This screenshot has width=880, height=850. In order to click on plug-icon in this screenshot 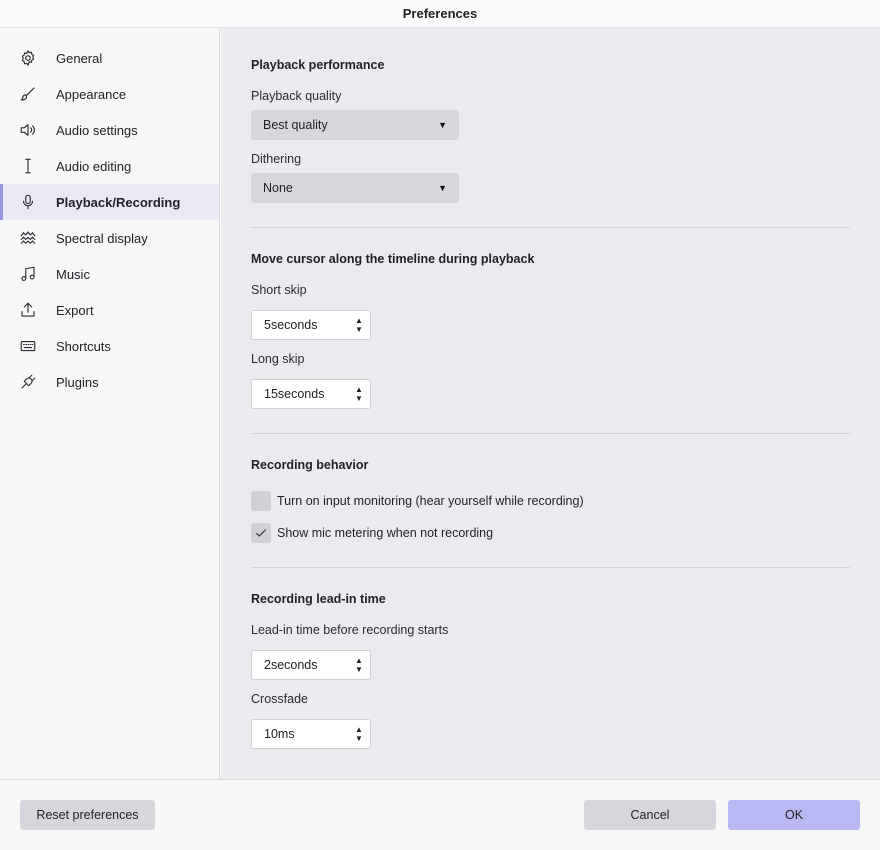, I will do `click(28, 382)`.